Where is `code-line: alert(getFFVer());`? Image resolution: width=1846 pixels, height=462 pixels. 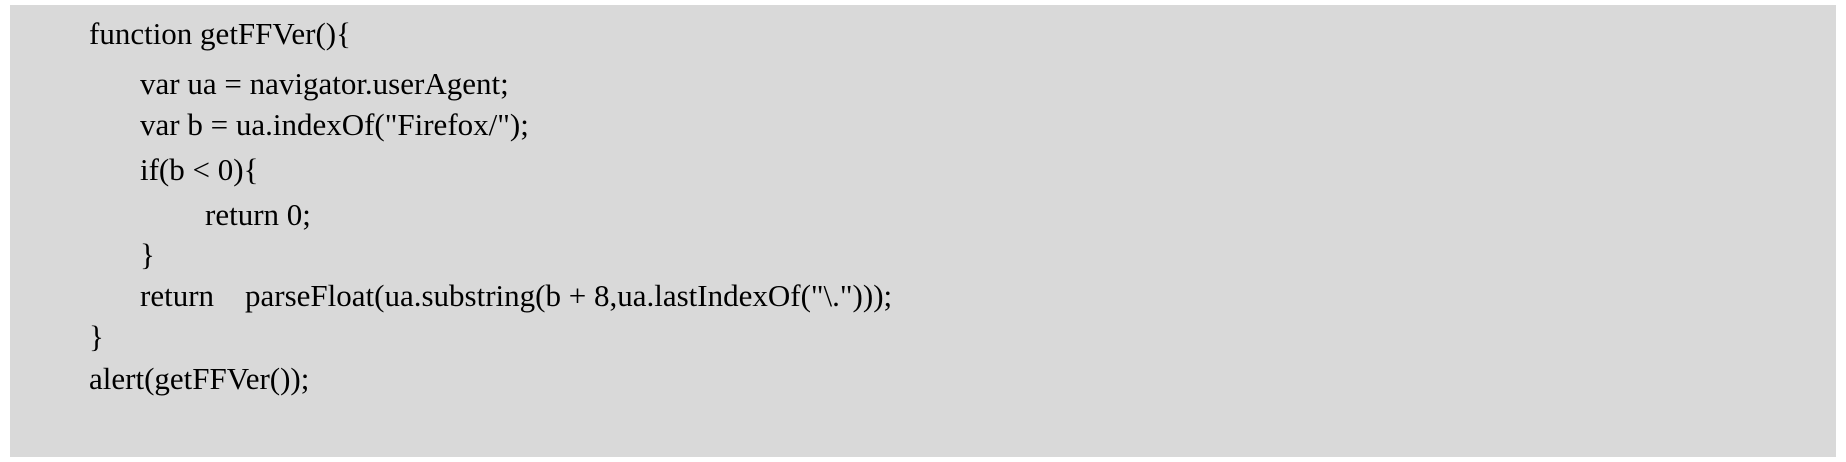
code-line: alert(getFFVer()); is located at coordinates (199, 378).